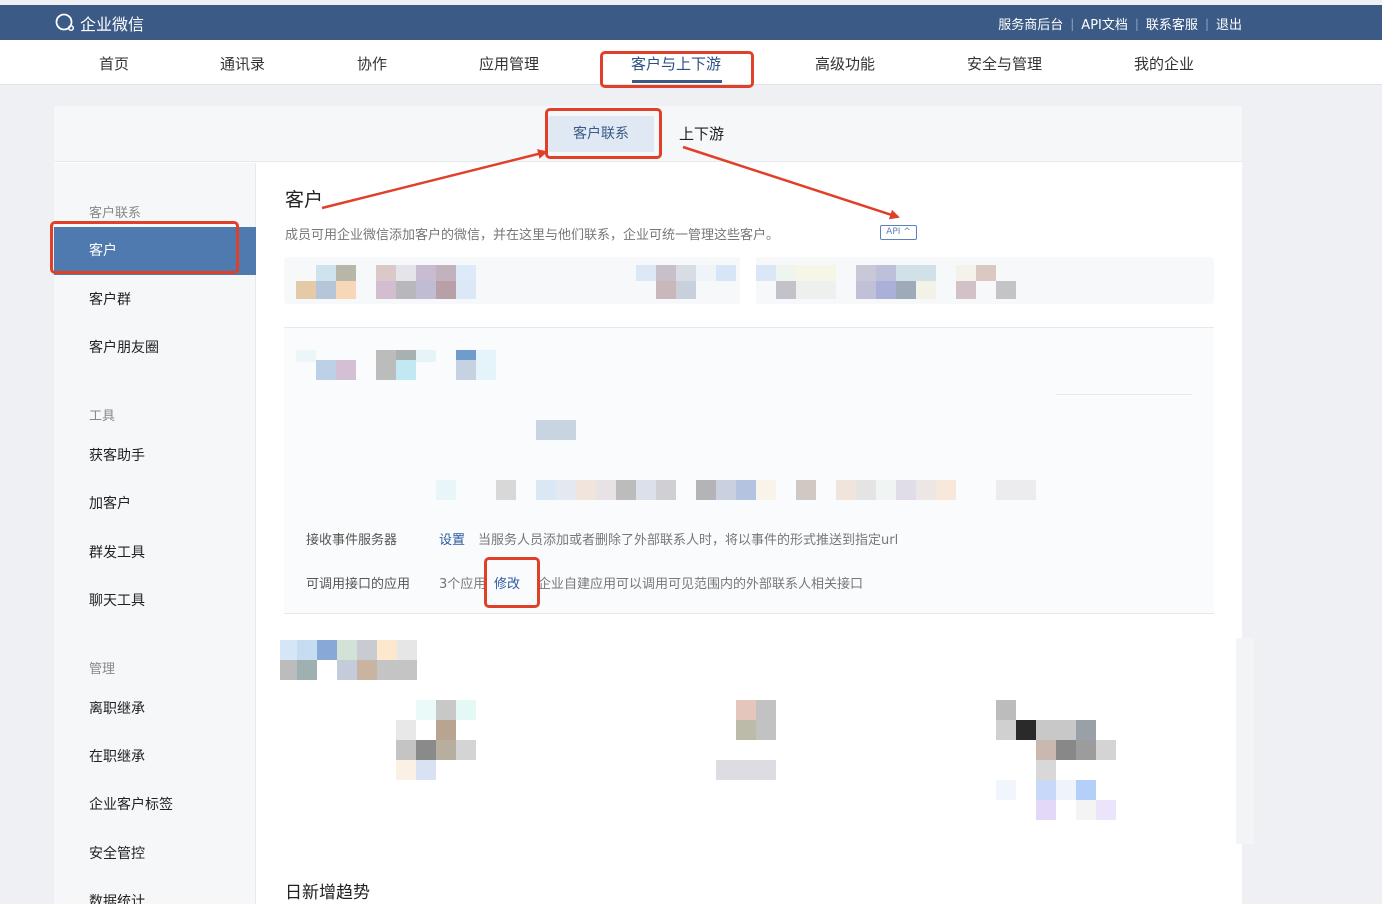 The width and height of the screenshot is (1382, 904). I want to click on logo-text: 企业微信, so click(112, 24).